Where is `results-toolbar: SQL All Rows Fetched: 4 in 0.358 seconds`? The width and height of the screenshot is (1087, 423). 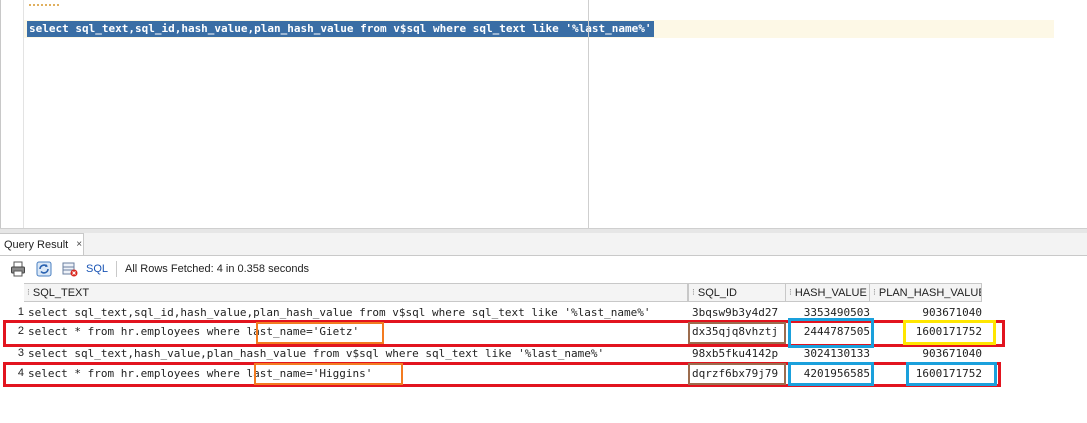 results-toolbar: SQL All Rows Fetched: 4 in 0.358 seconds is located at coordinates (543, 269).